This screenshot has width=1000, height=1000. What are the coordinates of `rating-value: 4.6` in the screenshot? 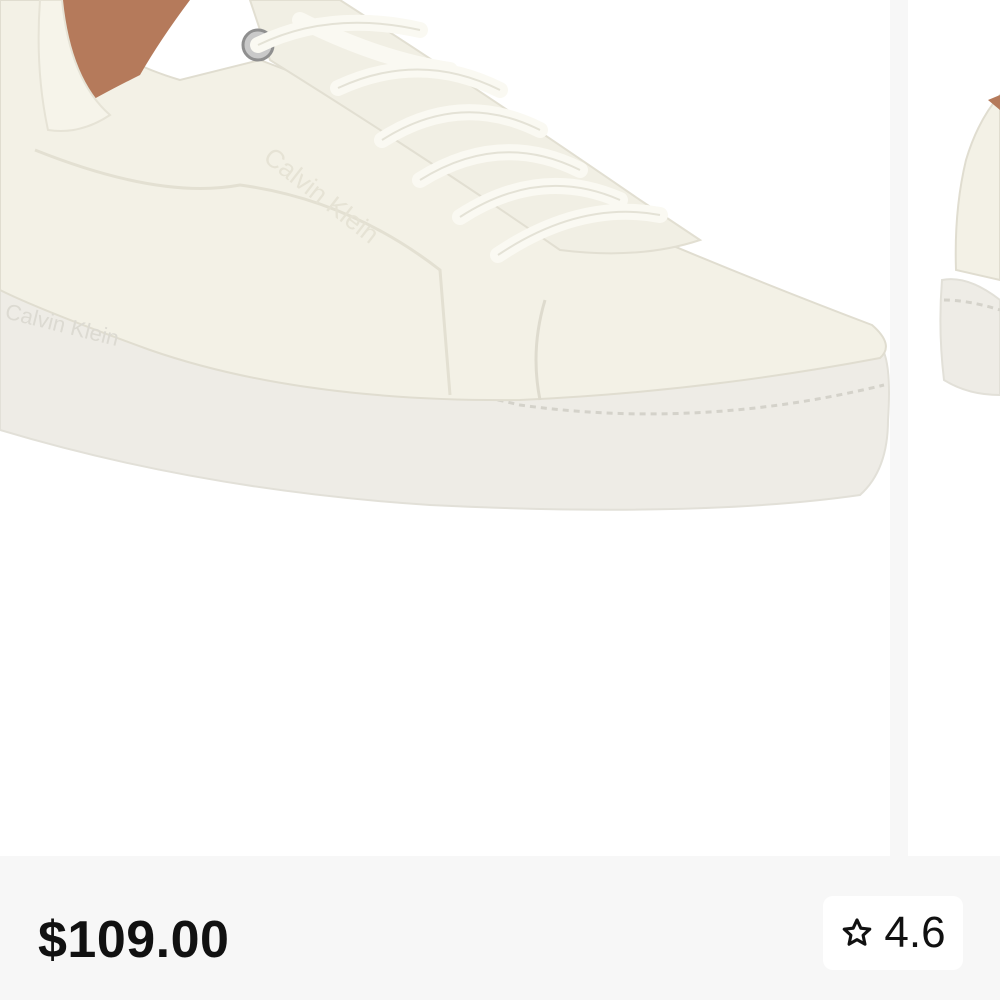 It's located at (915, 932).